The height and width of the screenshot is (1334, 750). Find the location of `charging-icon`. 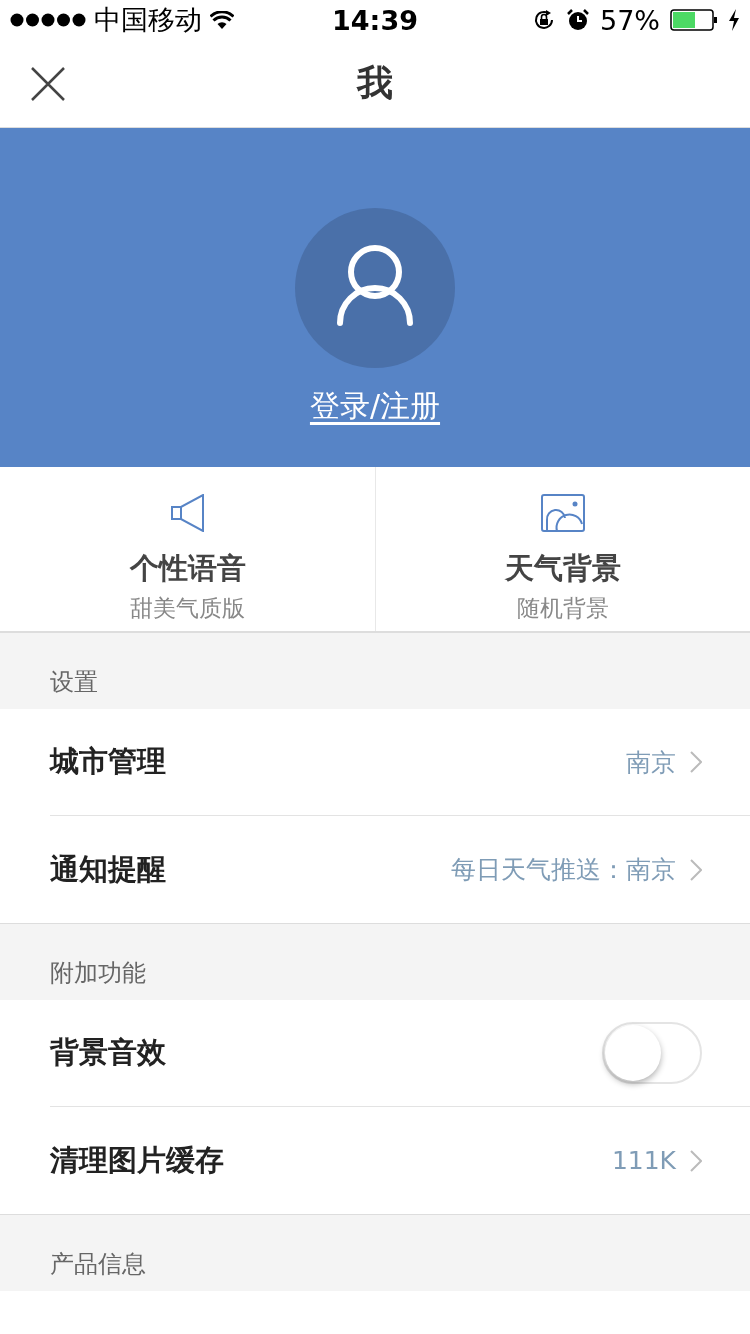

charging-icon is located at coordinates (734, 20).